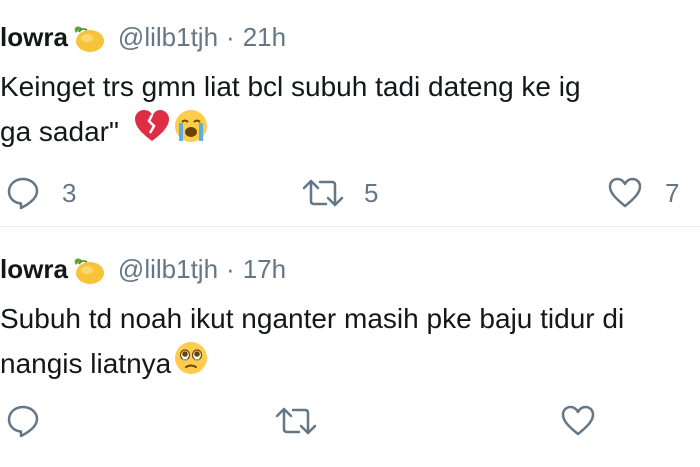  I want to click on like-count: 7, so click(672, 192).